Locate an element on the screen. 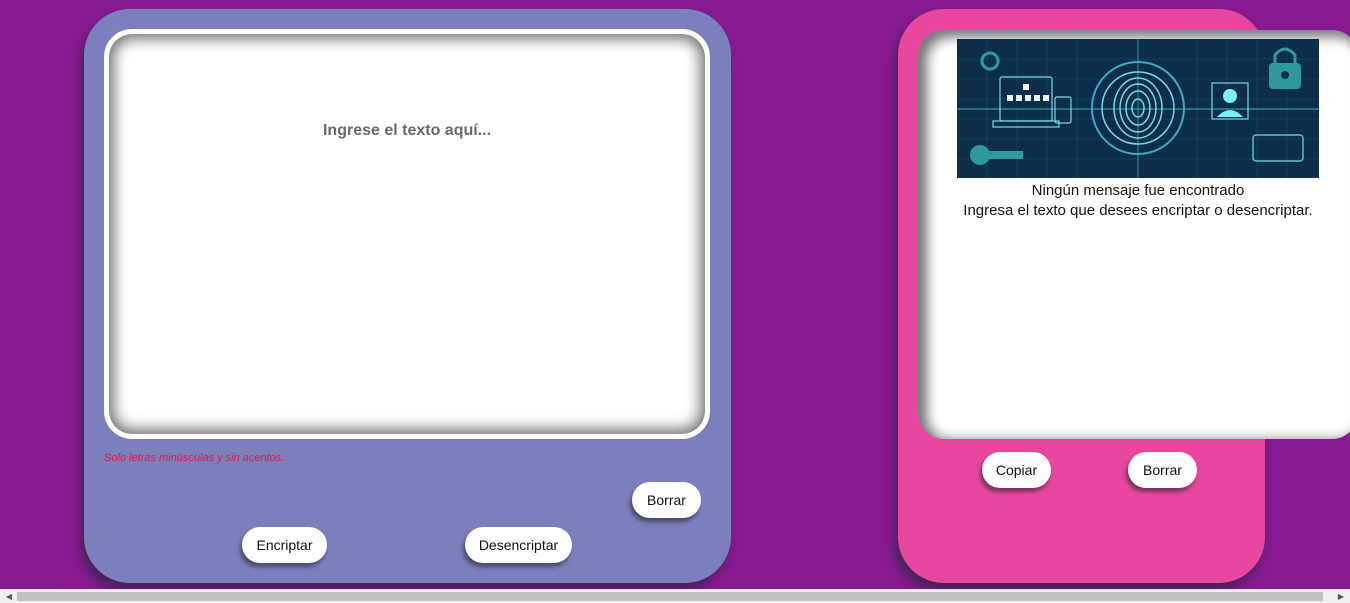 The width and height of the screenshot is (1350, 603). scroll-right-icon: ▶ is located at coordinates (1341, 596).